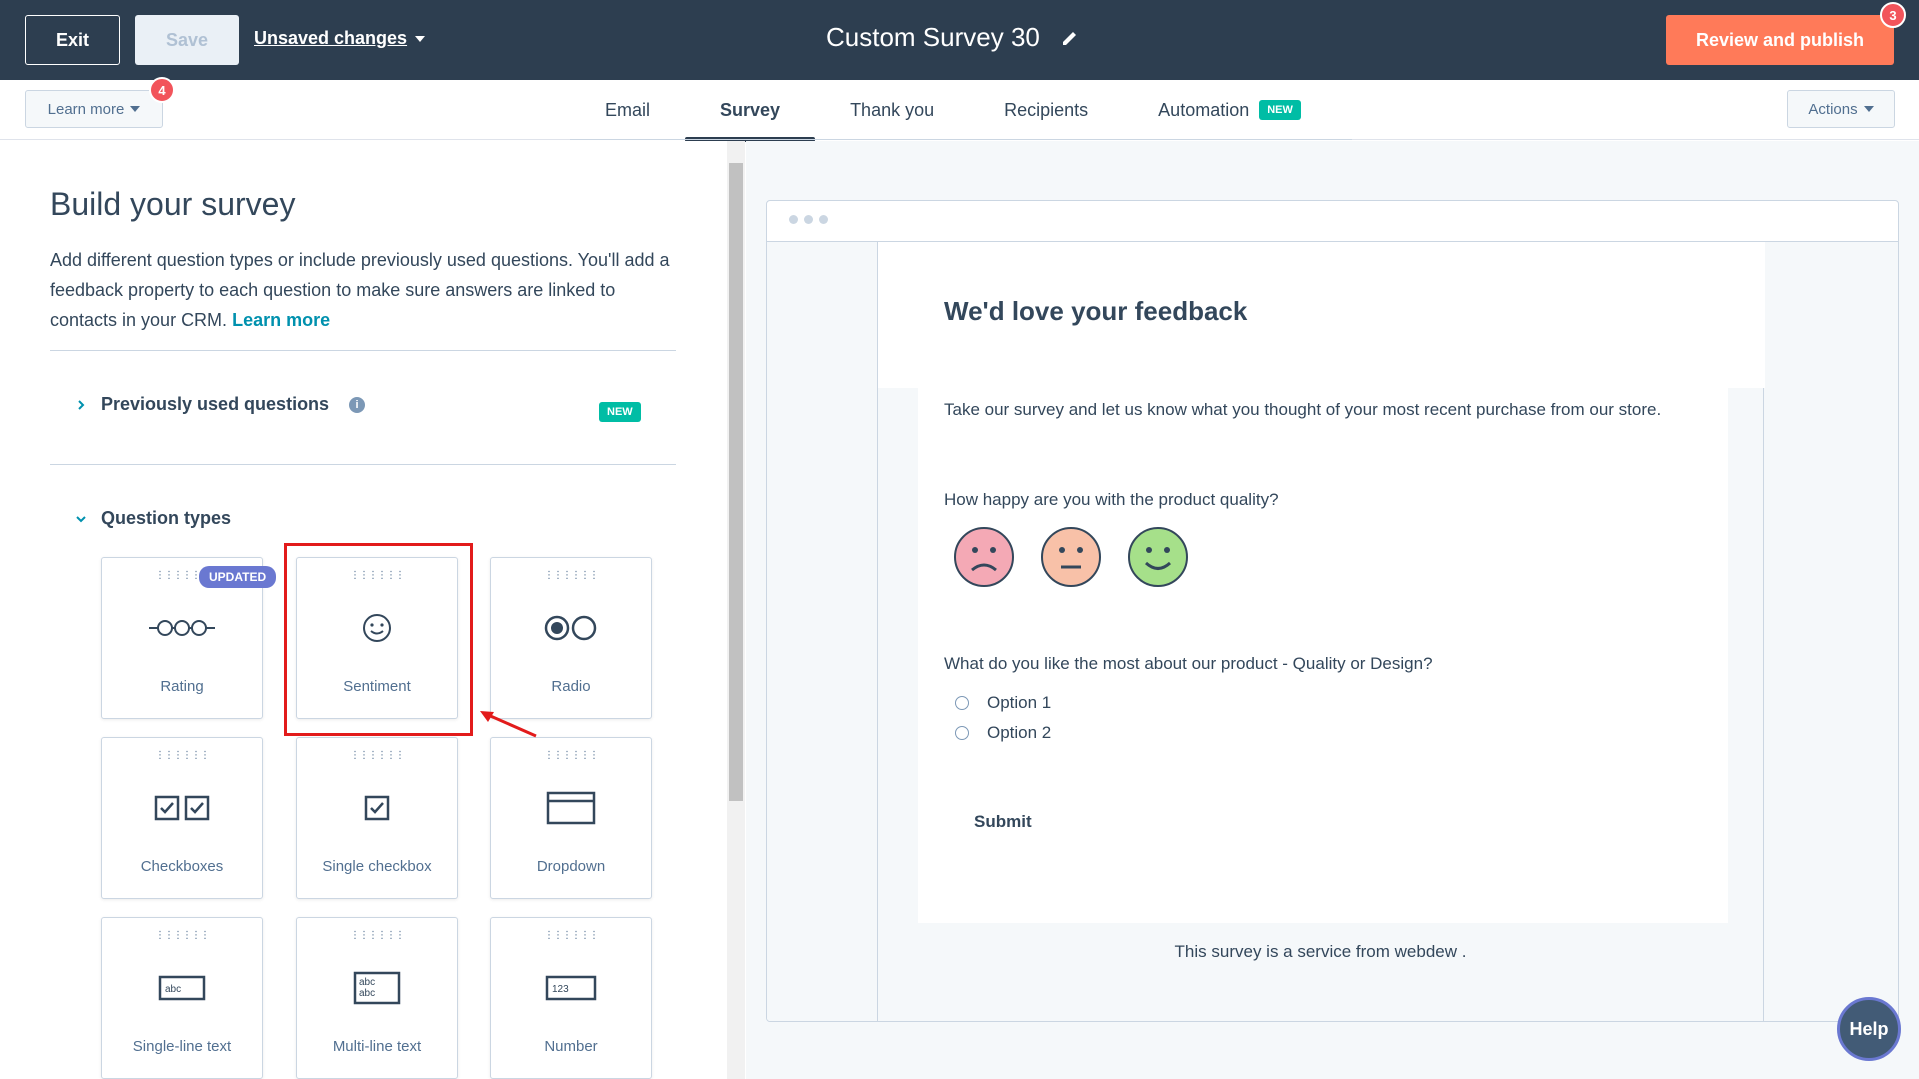 The width and height of the screenshot is (1919, 1079). Describe the element at coordinates (162, 90) in the screenshot. I see `learn-more-notification-badge: 4` at that location.